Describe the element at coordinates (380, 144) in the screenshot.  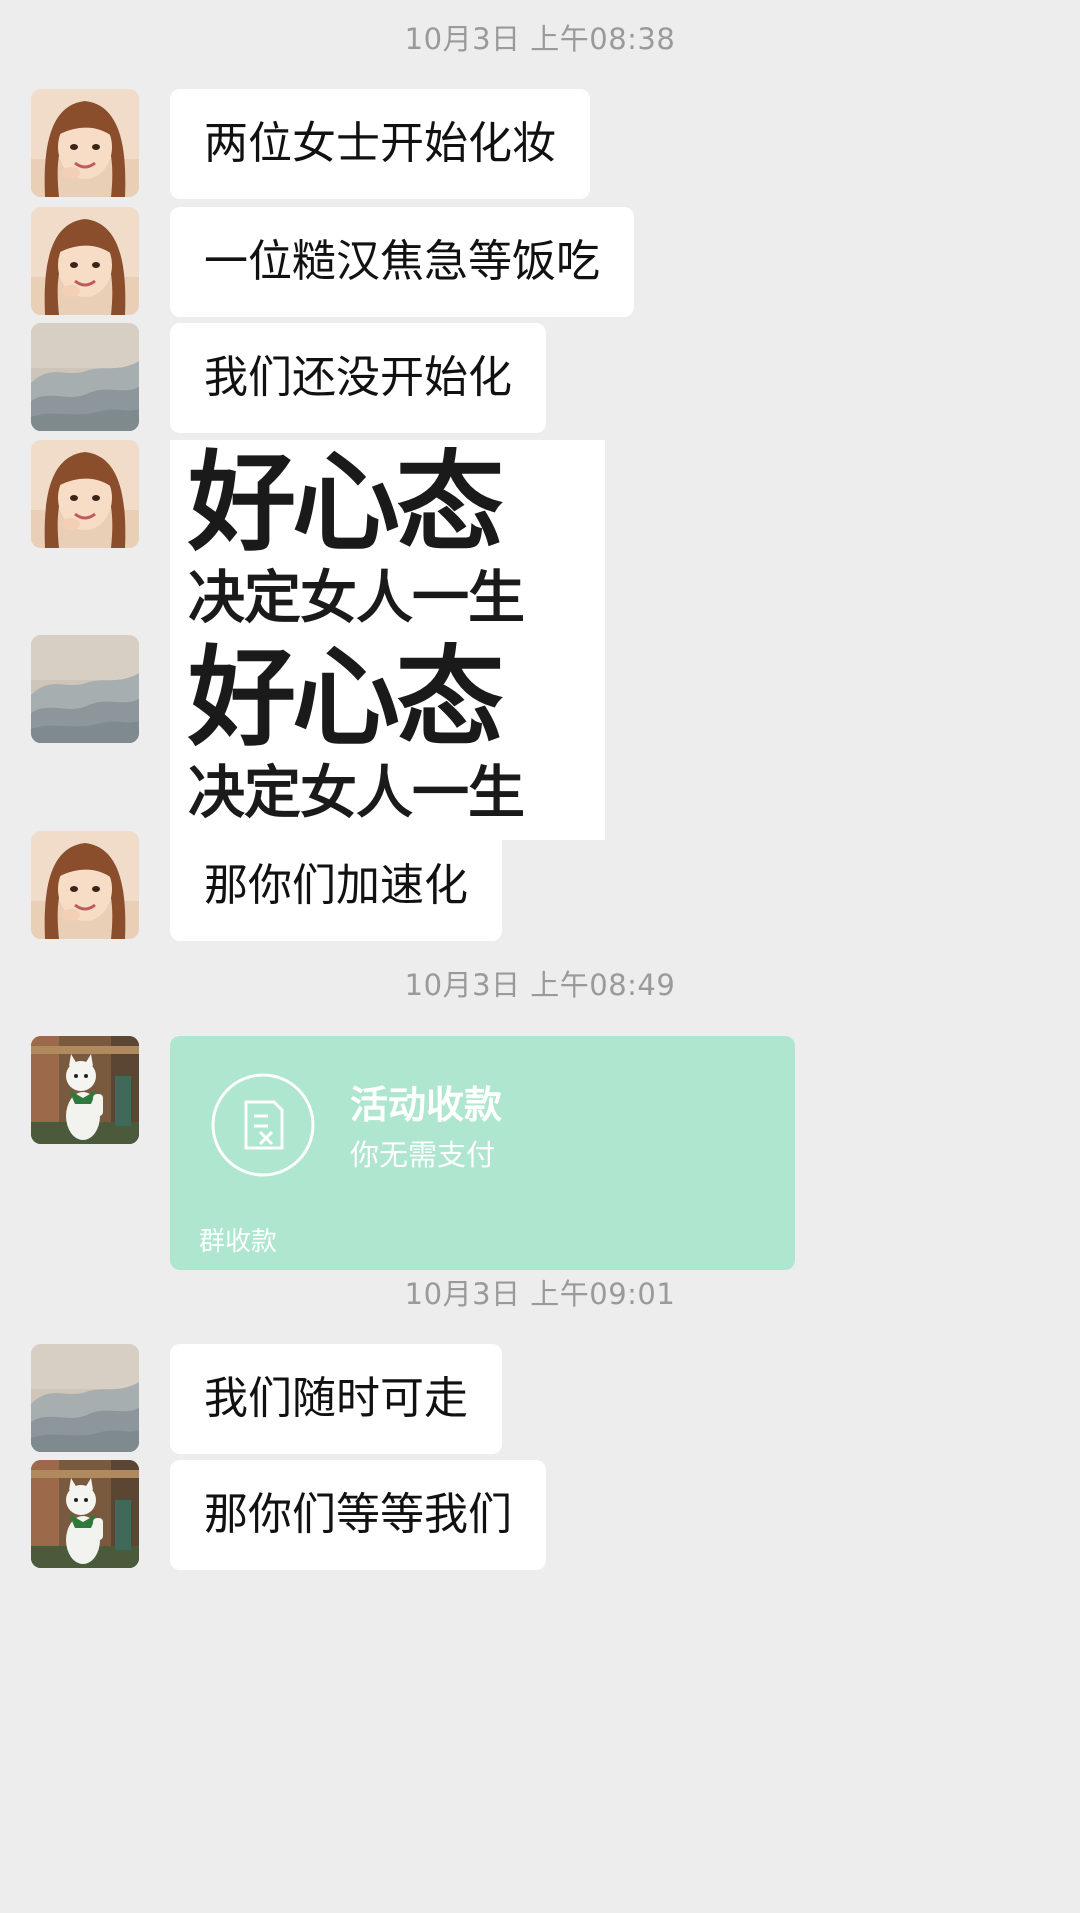
I see `message-bubble: 两位女士开始化妆` at that location.